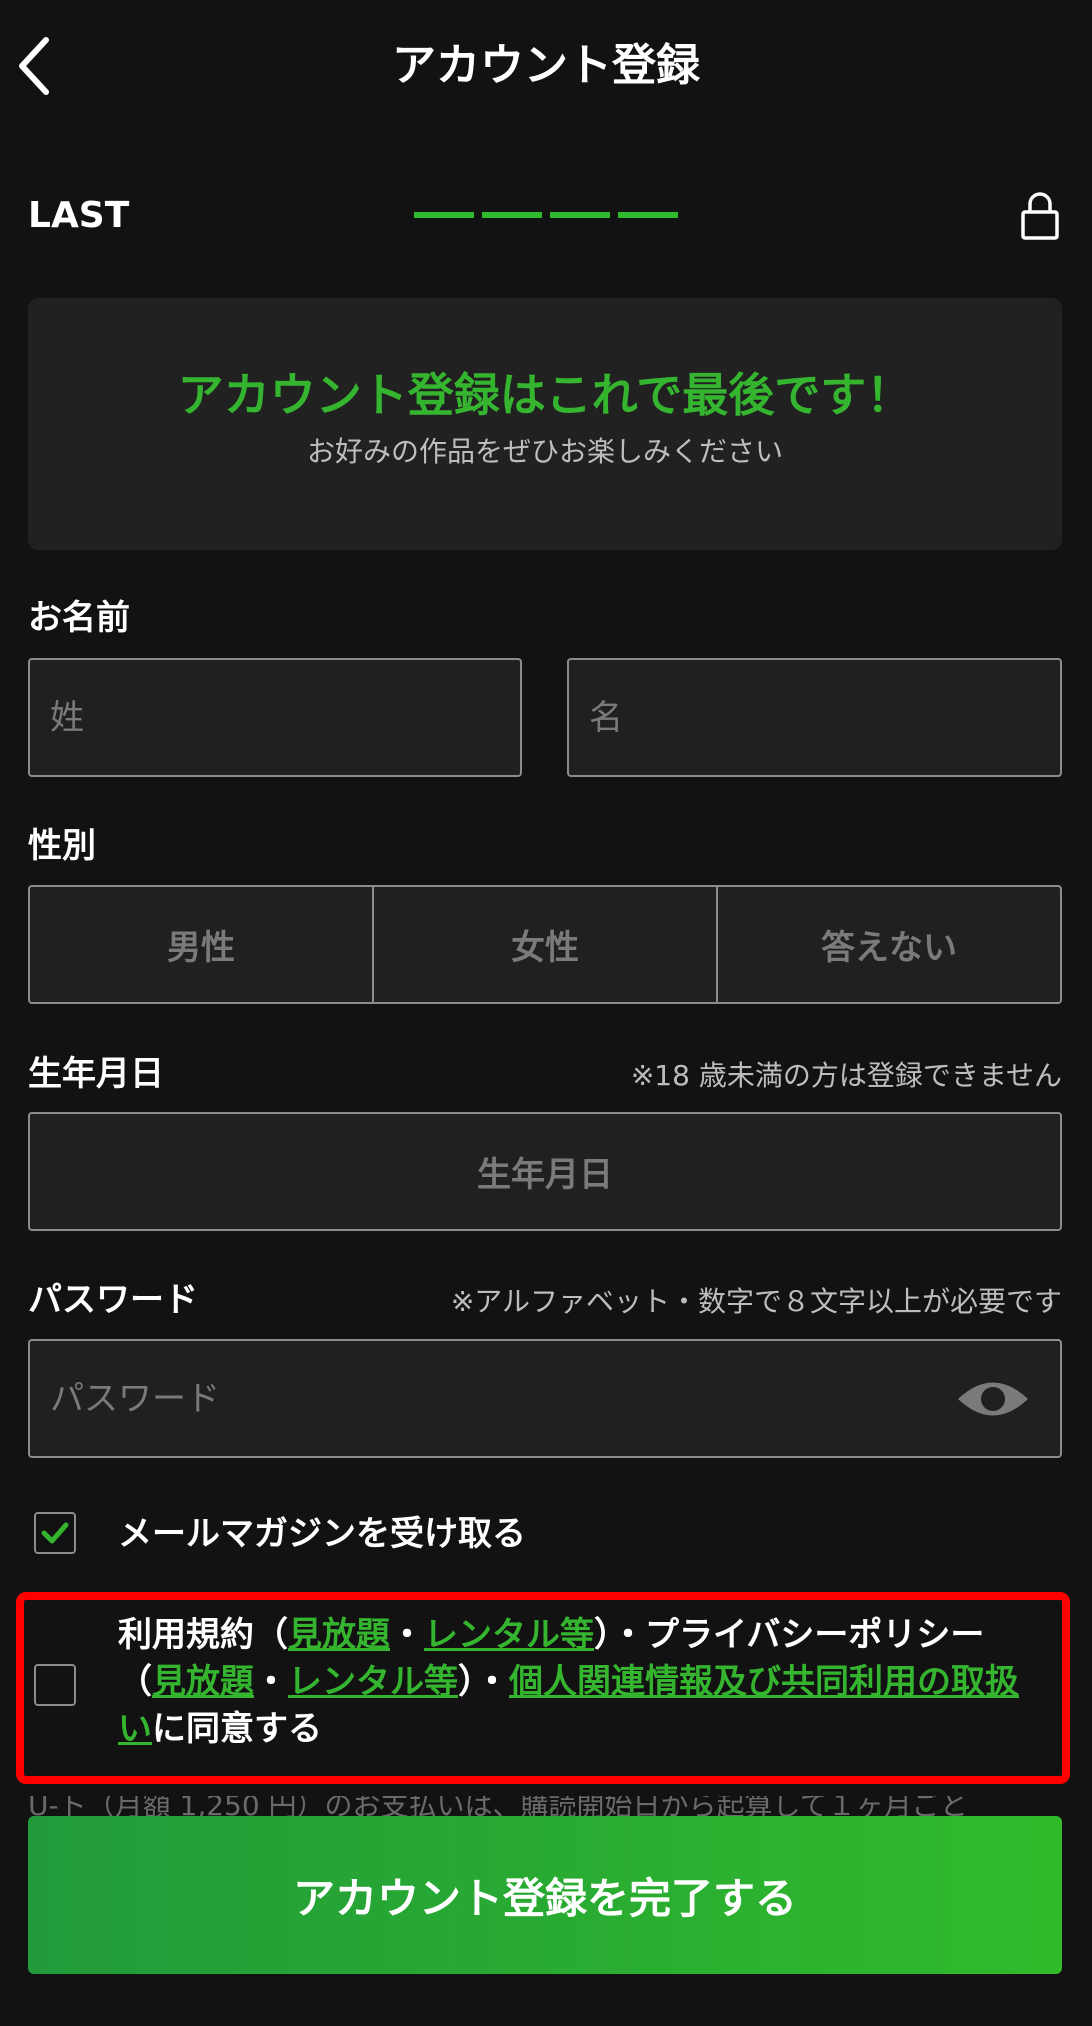  Describe the element at coordinates (545, 1895) in the screenshot. I see `complete-registration-button: アカウント登録を完了する` at that location.